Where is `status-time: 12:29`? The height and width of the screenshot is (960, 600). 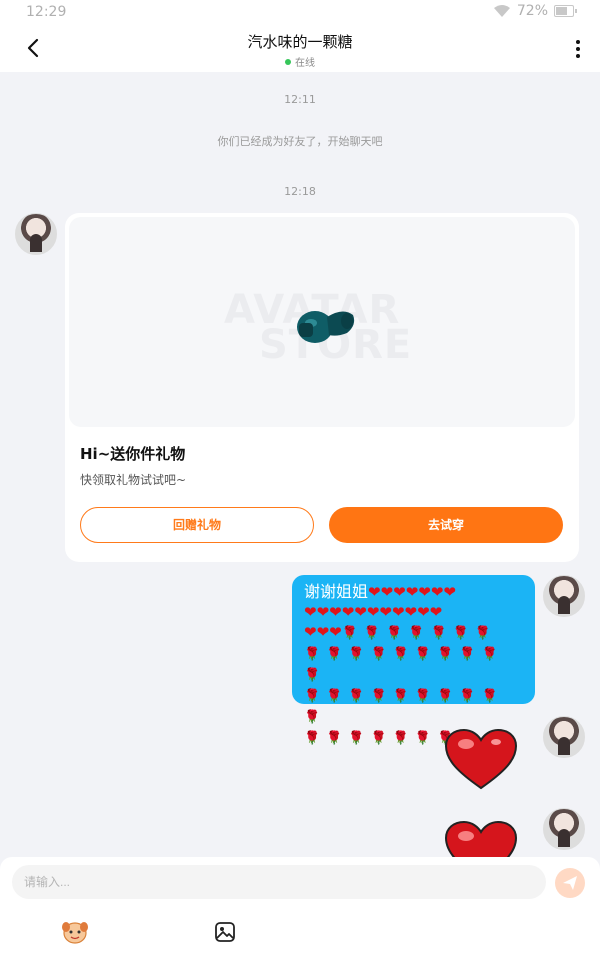 status-time: 12:29 is located at coordinates (46, 12).